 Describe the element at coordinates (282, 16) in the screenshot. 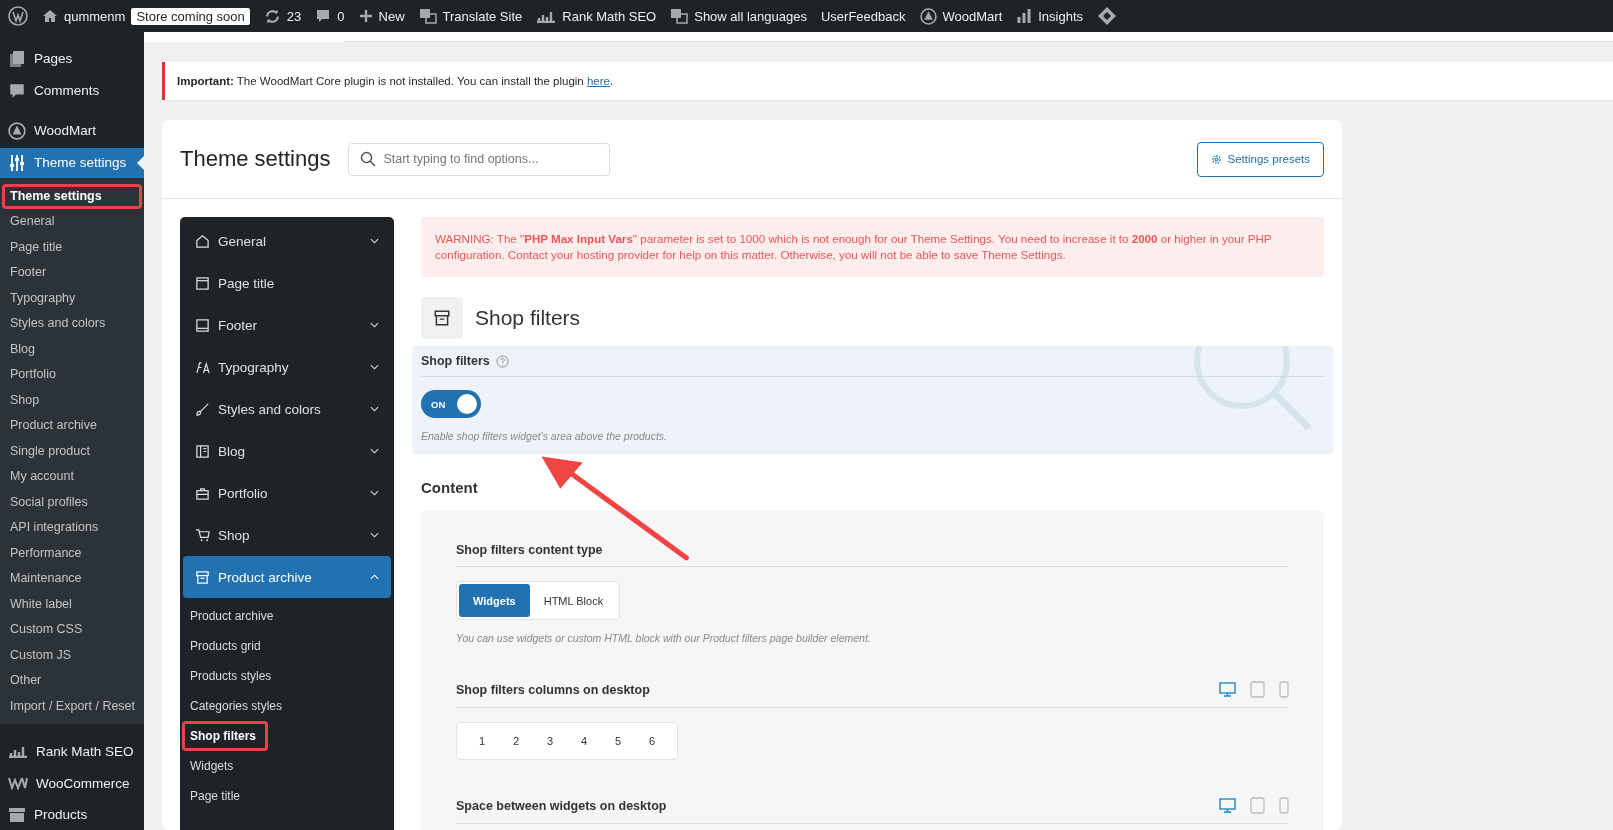

I see `admin-bar-link: 23` at that location.